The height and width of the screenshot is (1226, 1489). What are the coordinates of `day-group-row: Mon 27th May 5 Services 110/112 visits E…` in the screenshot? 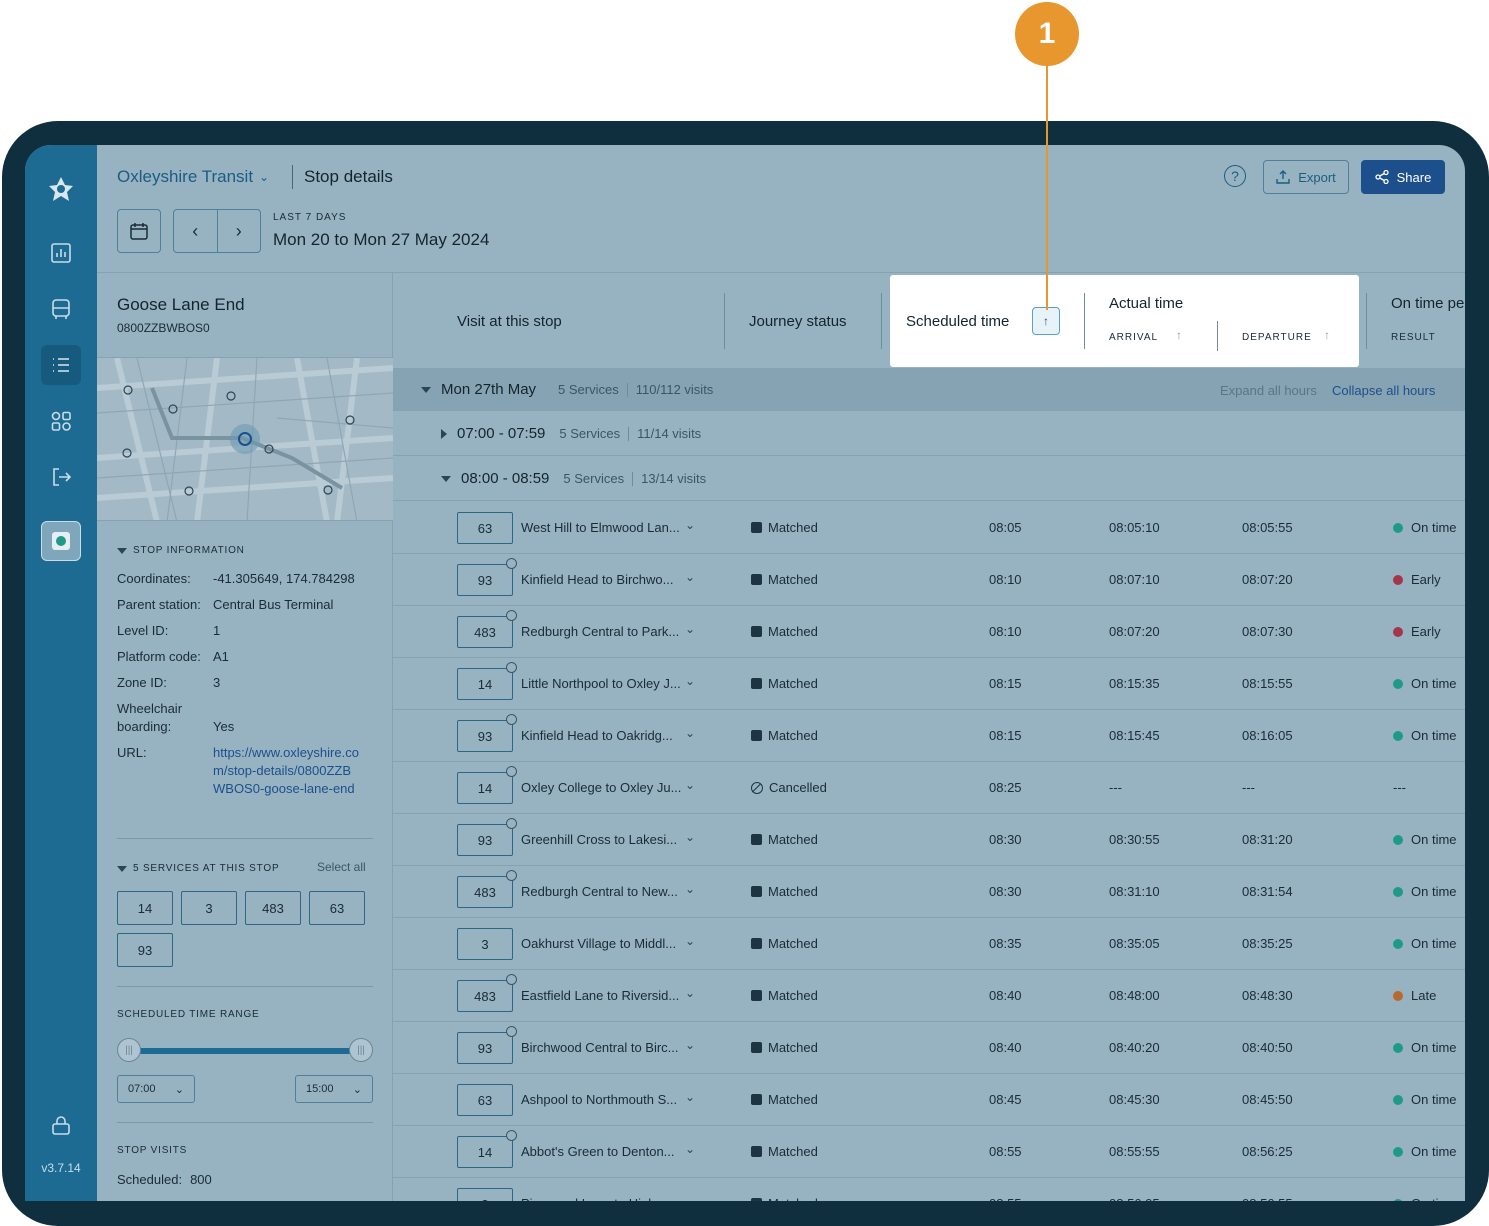 It's located at (929, 390).